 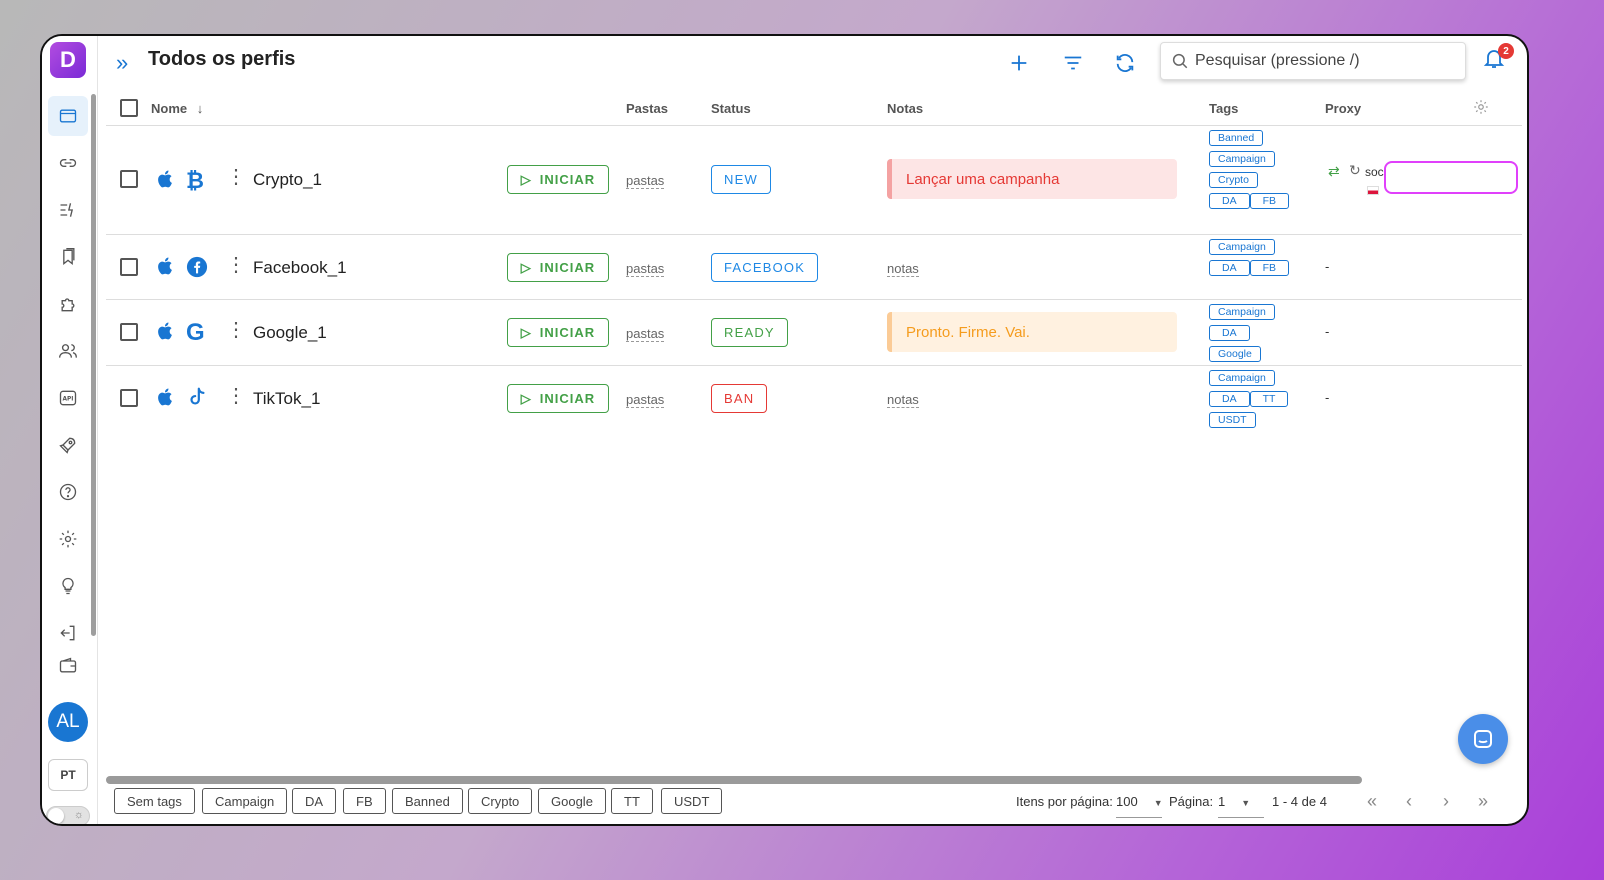 What do you see at coordinates (1334, 171) in the screenshot?
I see `proxy-swap-icon: ⇄` at bounding box center [1334, 171].